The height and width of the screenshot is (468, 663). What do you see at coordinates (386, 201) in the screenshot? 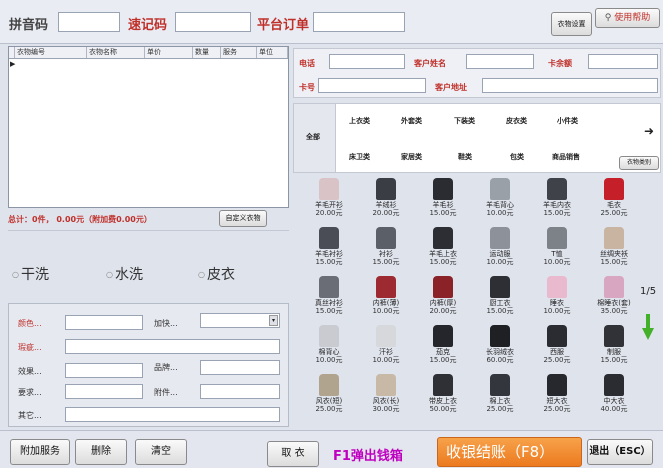
I see `product-tile: 羊绒衫 20.00元` at bounding box center [386, 201].